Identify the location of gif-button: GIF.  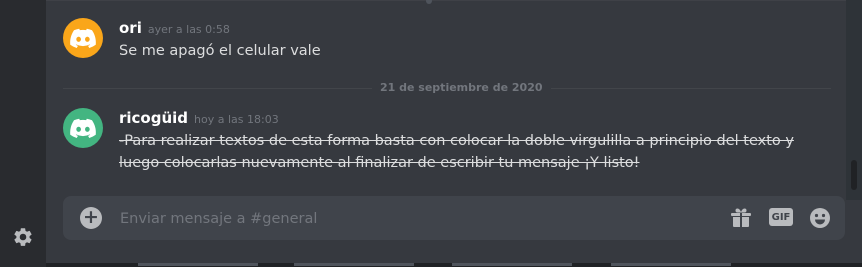
(781, 217).